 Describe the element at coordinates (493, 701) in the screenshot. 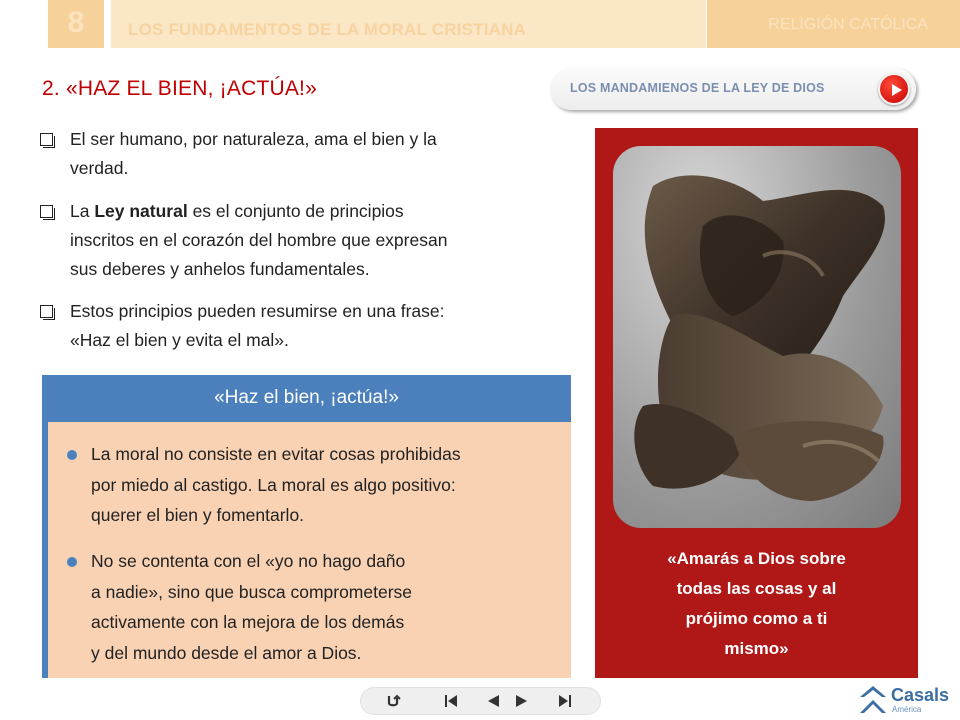

I see `previous-icon` at that location.